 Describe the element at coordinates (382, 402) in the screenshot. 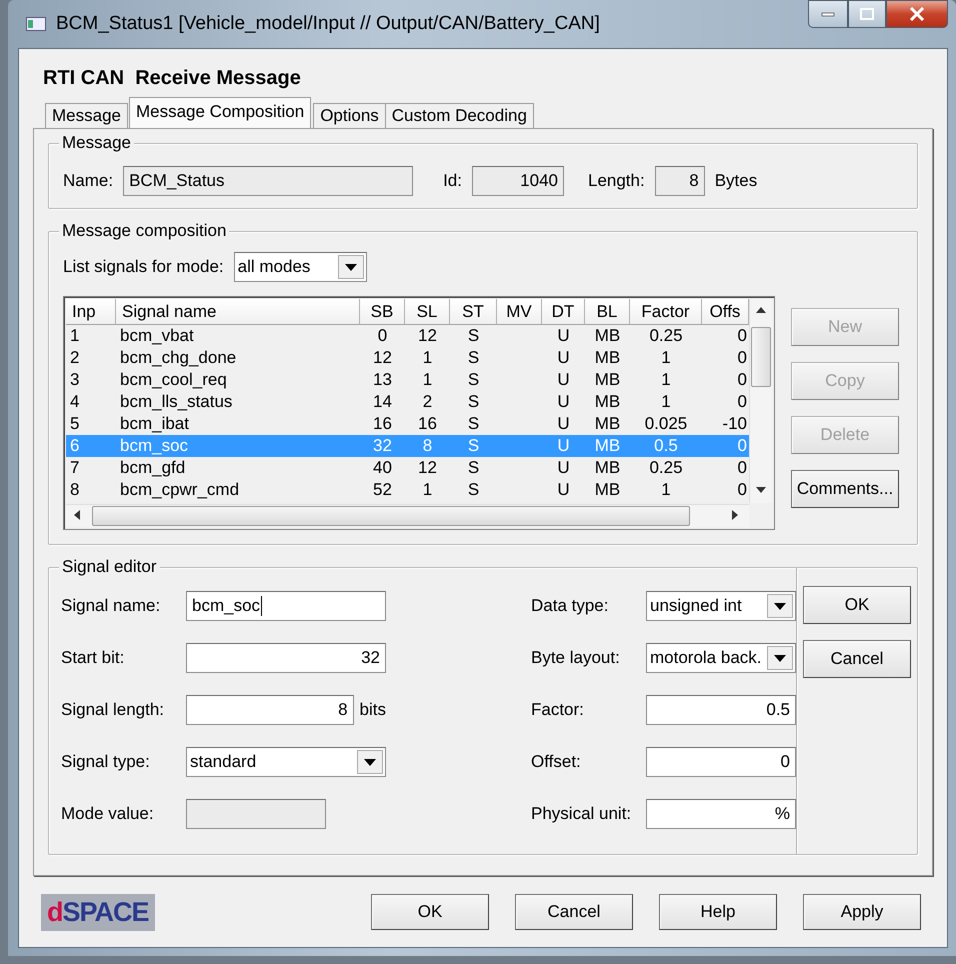

I see `table-cell: 14` at that location.